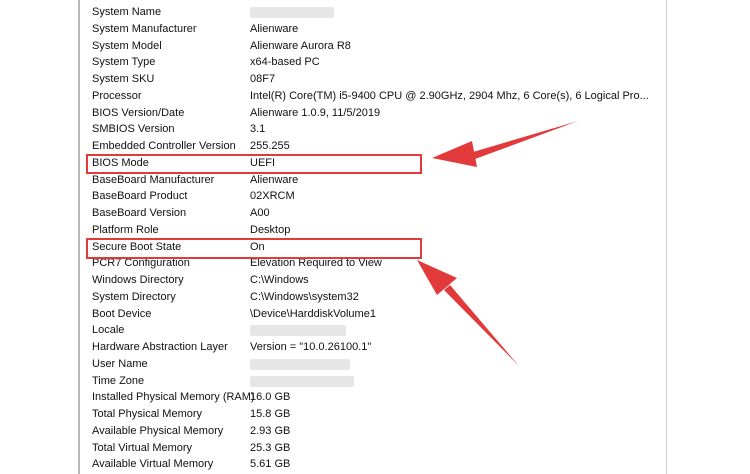 The height and width of the screenshot is (474, 750). I want to click on item-value: Alienware 1.0.9, 11/5/2019, so click(315, 112).